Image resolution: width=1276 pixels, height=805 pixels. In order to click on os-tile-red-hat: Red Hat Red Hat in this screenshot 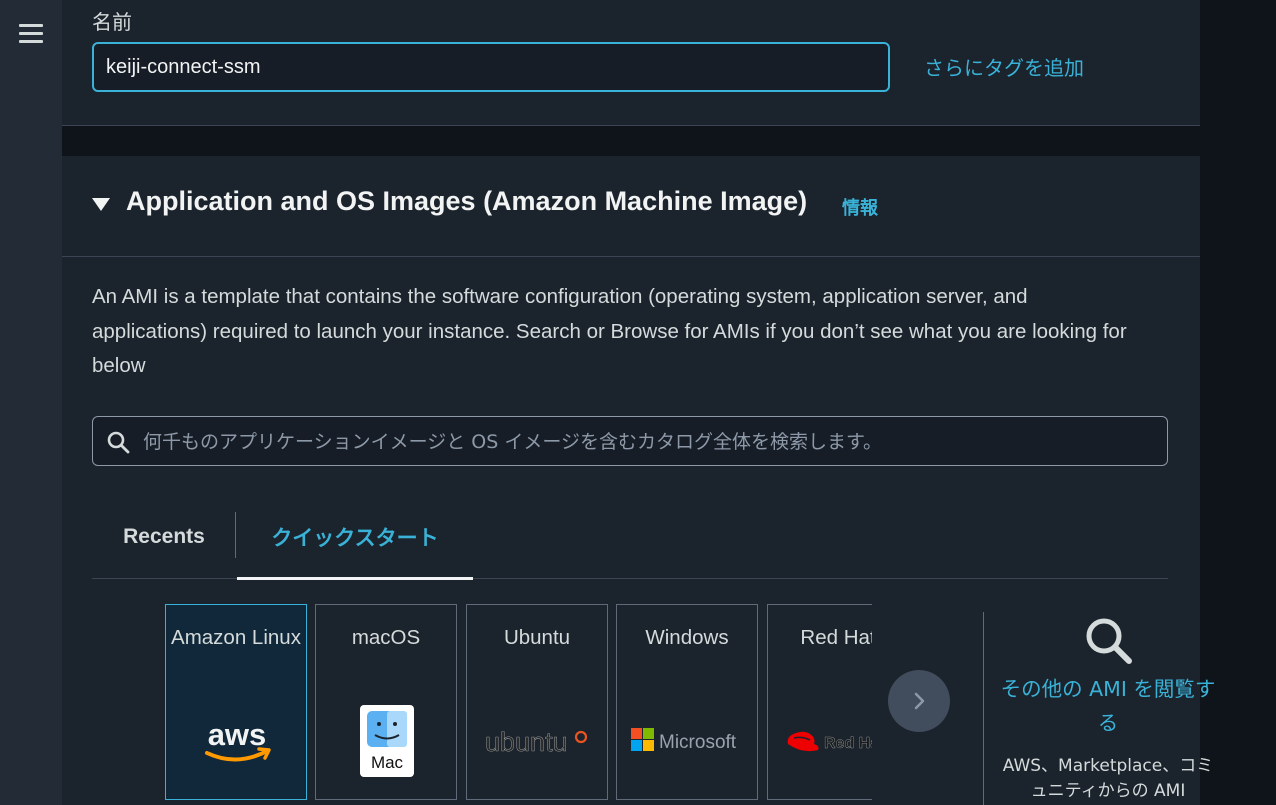, I will do `click(819, 702)`.